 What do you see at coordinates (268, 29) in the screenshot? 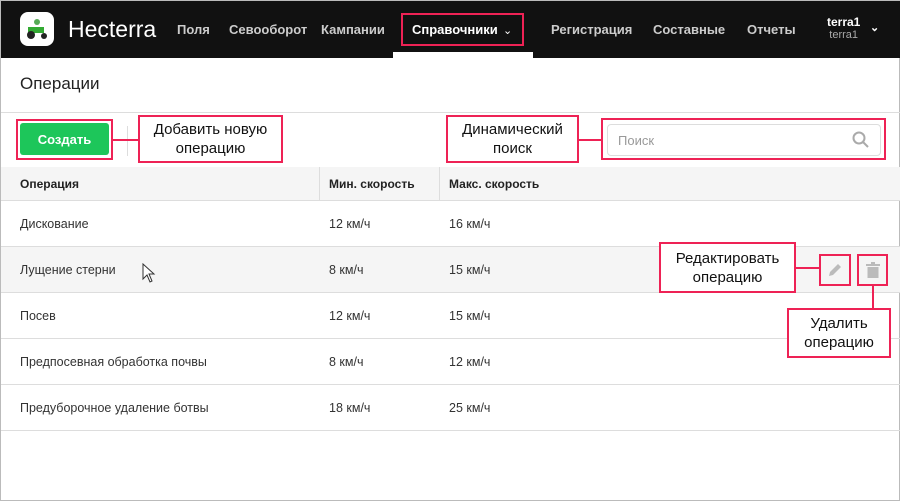
I see `nav-crop-rotation: Севооборот` at bounding box center [268, 29].